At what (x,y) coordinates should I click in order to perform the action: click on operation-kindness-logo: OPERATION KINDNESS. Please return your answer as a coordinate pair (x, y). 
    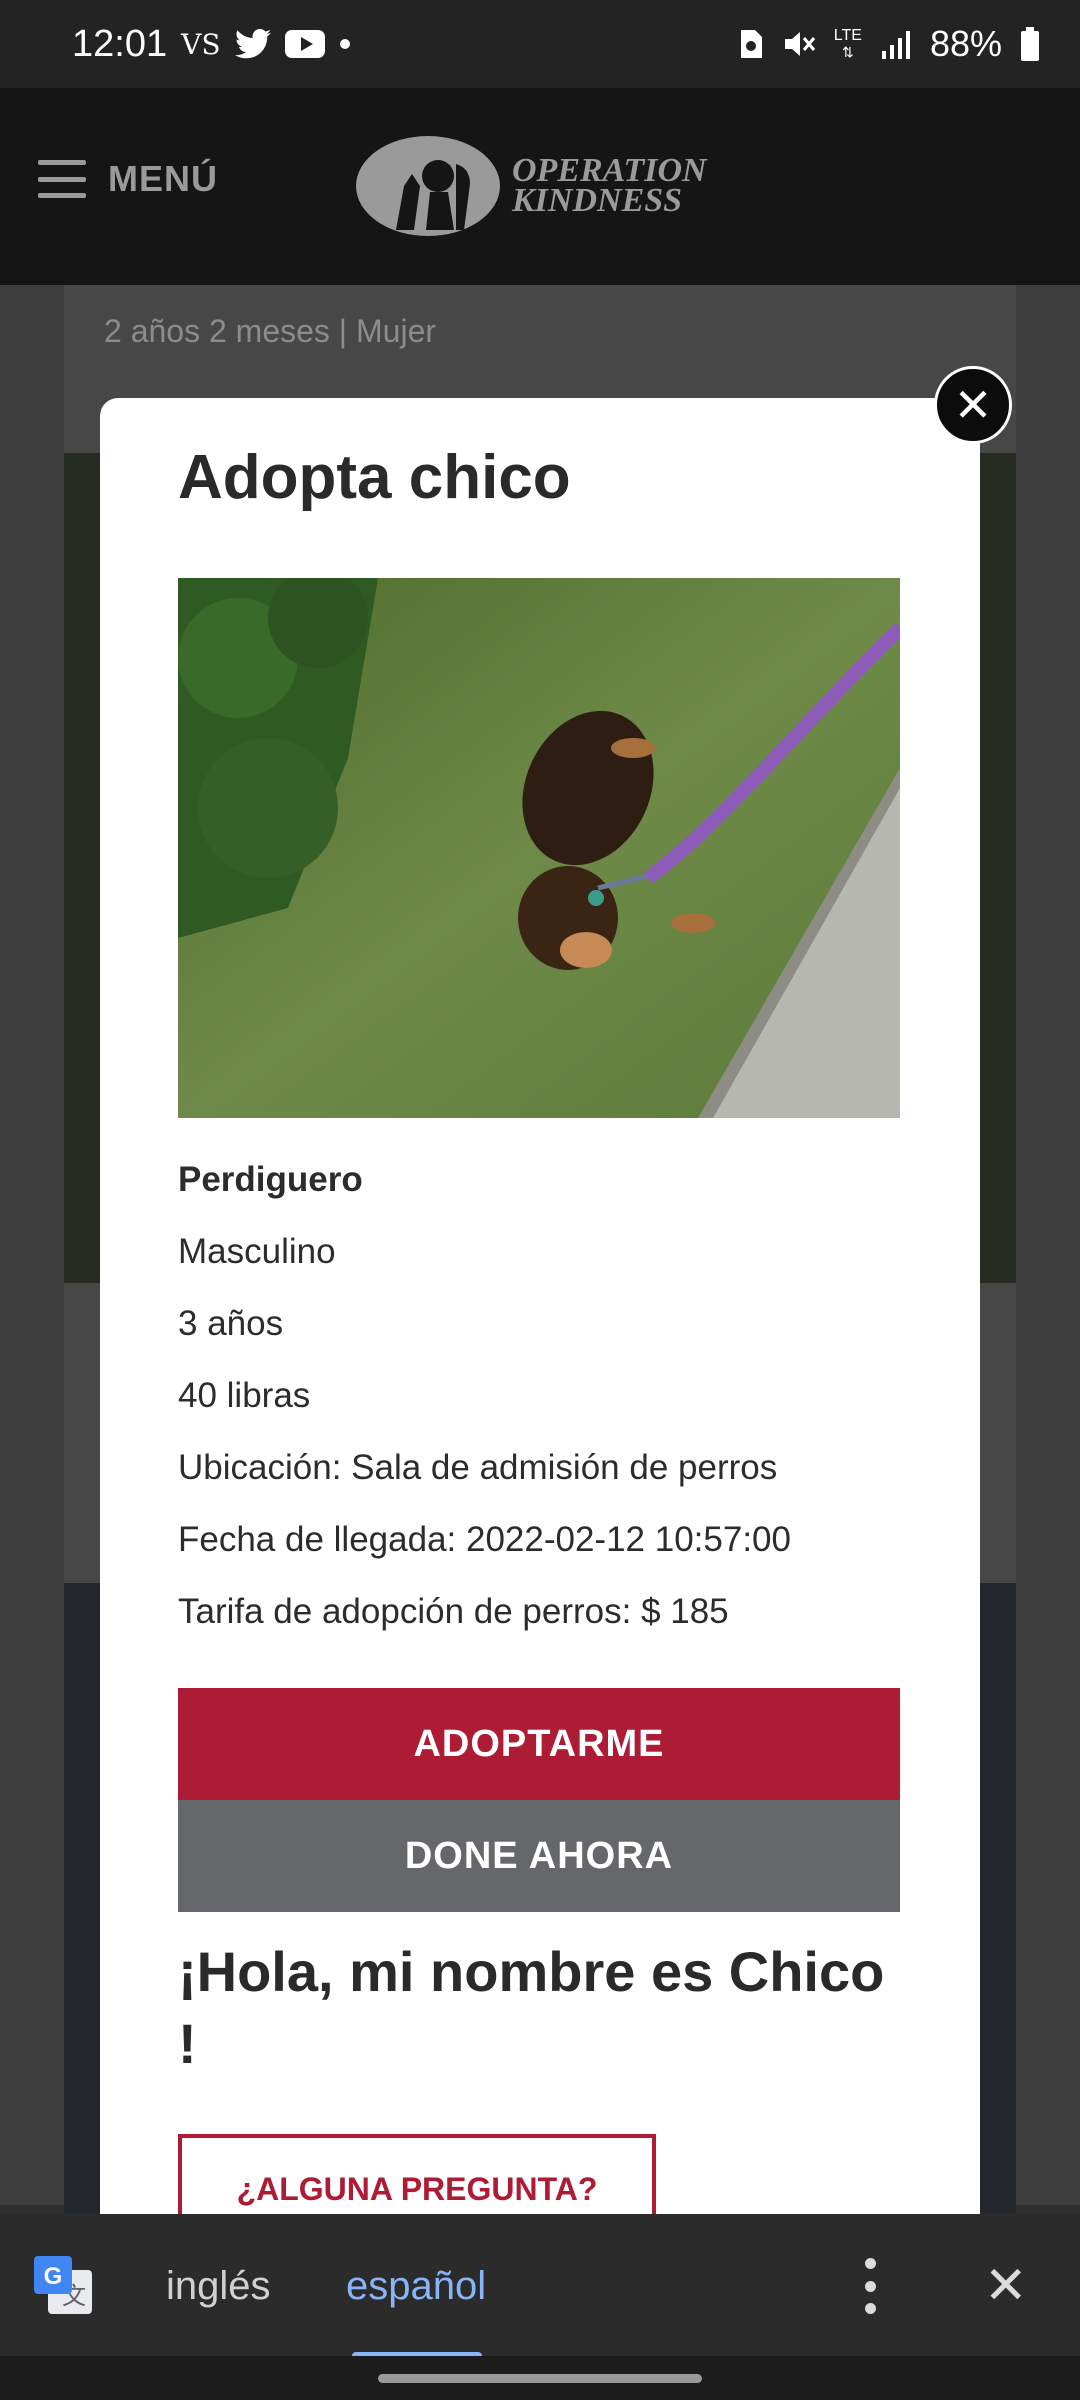
    Looking at the image, I should click on (531, 186).